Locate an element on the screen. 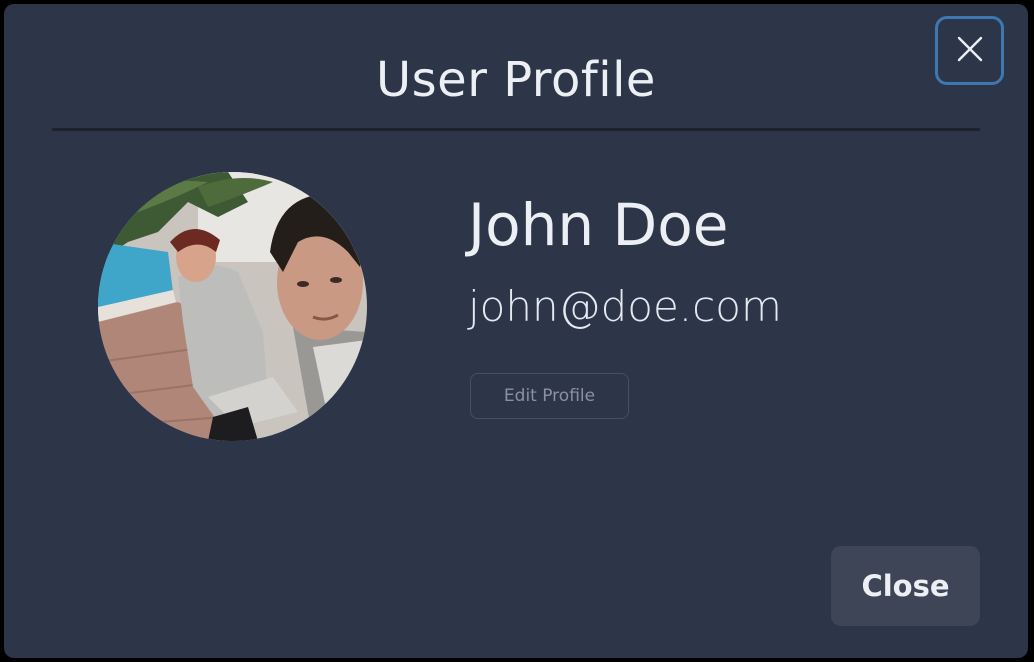 The image size is (1034, 662). avatar is located at coordinates (232, 306).